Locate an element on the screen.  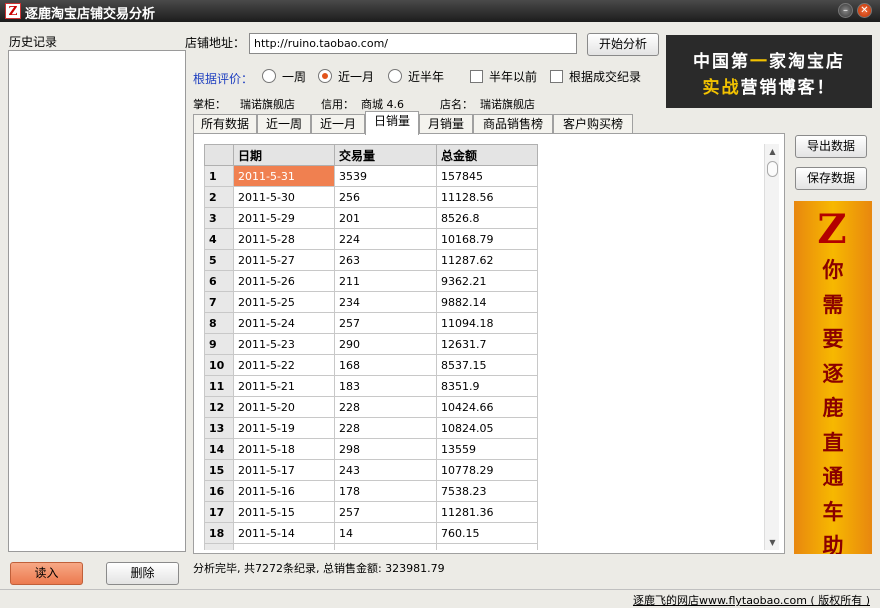
table-row: 12 2011-5-20 228 10424.66 is located at coordinates (371, 407).